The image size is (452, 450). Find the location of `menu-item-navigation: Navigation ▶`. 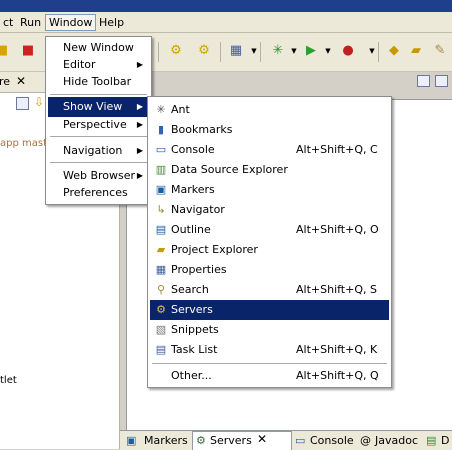

menu-item-navigation: Navigation ▶ is located at coordinates (98, 151).